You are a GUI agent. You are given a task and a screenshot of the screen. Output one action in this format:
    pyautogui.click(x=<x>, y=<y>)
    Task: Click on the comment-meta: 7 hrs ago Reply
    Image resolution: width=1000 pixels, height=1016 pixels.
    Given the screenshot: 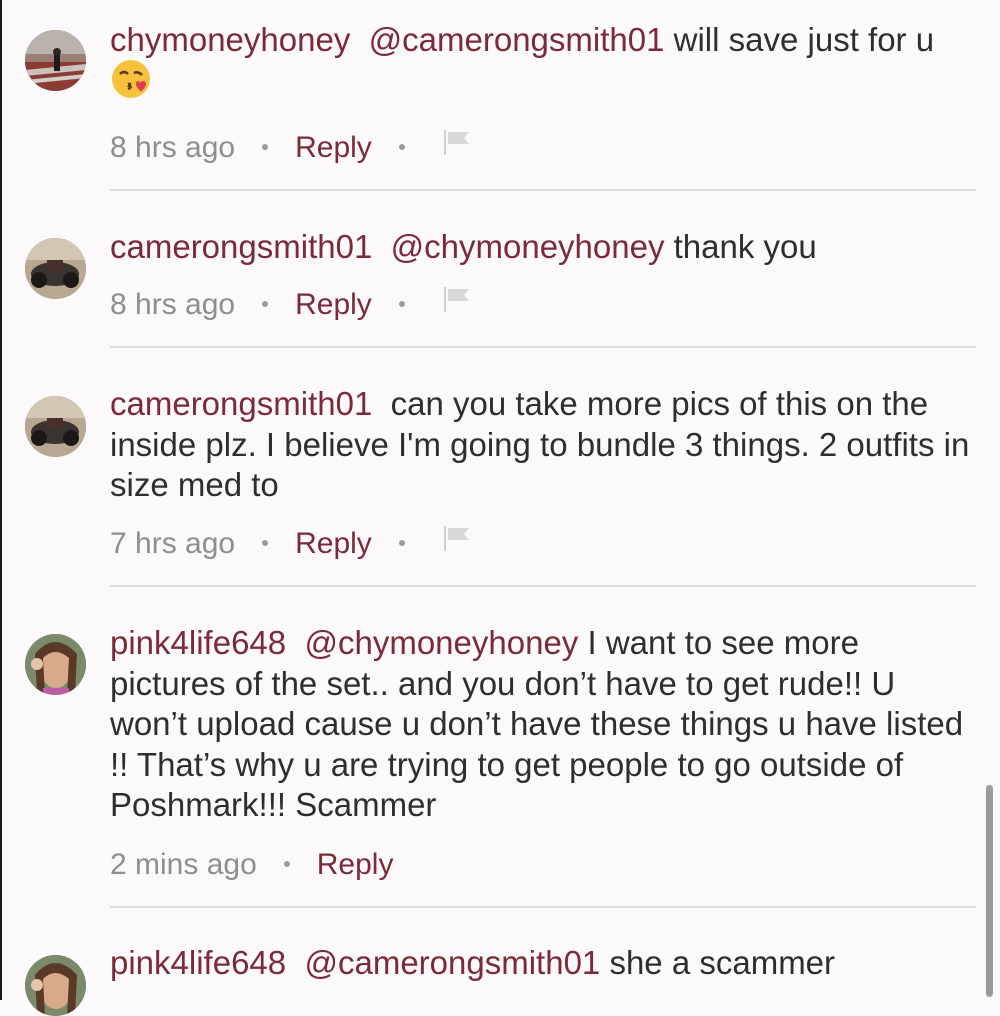 What is the action you would take?
    pyautogui.click(x=291, y=544)
    